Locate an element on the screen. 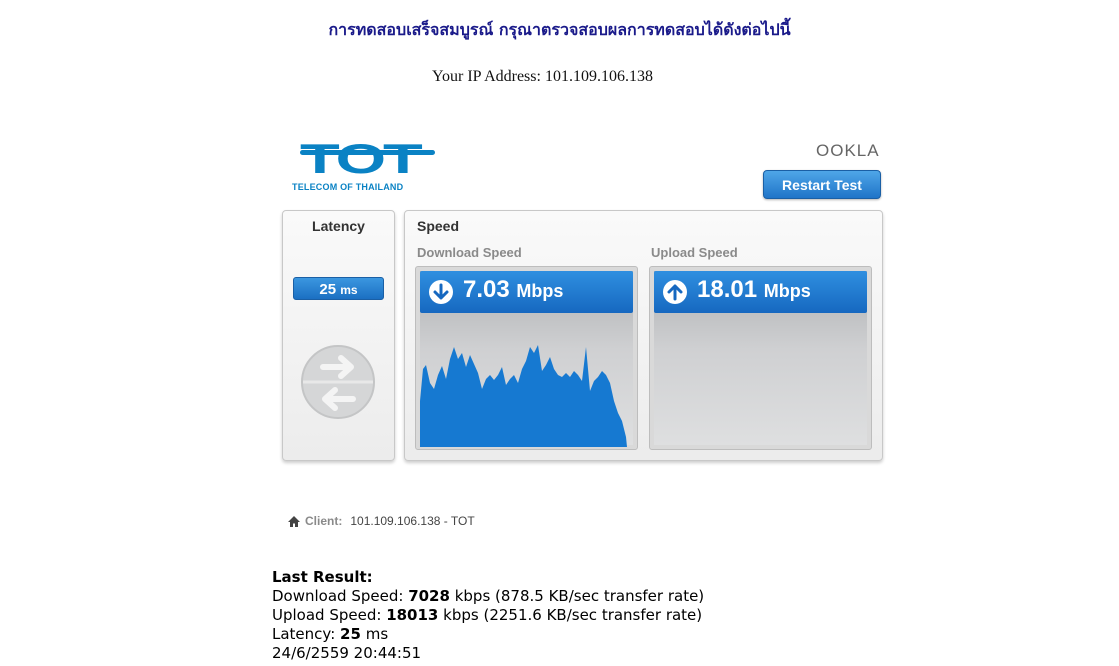  download-speed-bar: 7.03 Mbps is located at coordinates (526, 292).